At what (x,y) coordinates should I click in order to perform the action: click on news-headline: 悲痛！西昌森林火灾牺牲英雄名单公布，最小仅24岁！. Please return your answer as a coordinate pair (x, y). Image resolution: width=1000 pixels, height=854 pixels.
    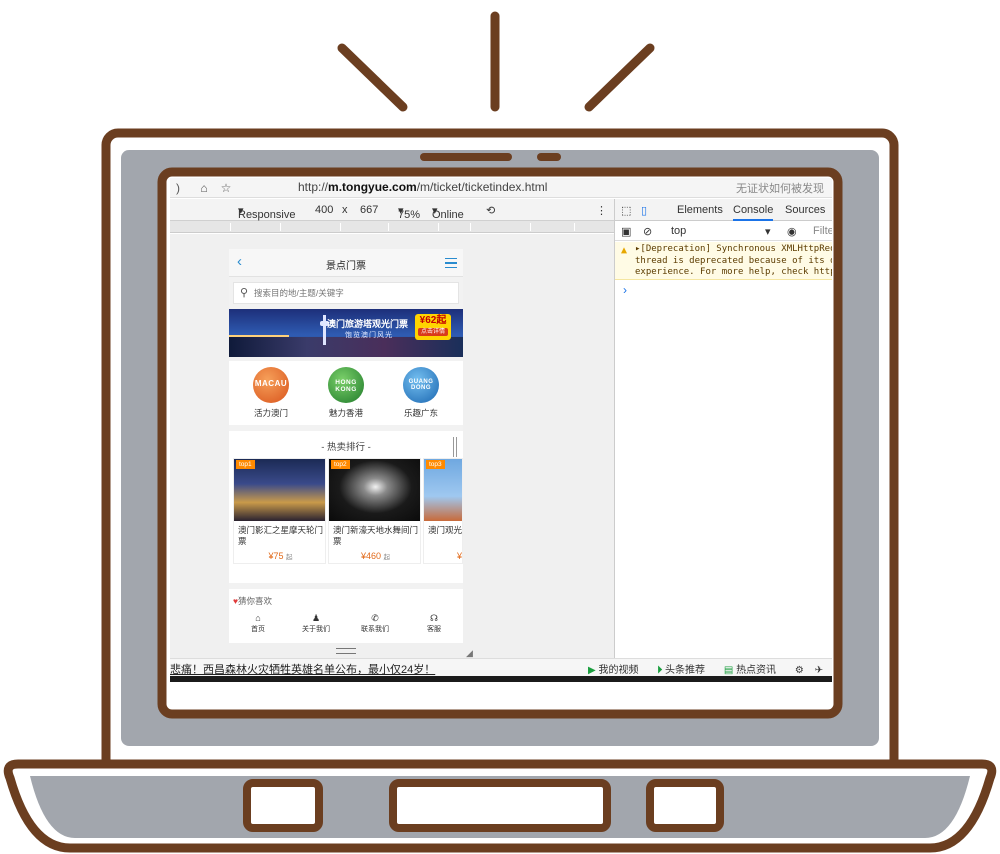
    Looking at the image, I should click on (302, 669).